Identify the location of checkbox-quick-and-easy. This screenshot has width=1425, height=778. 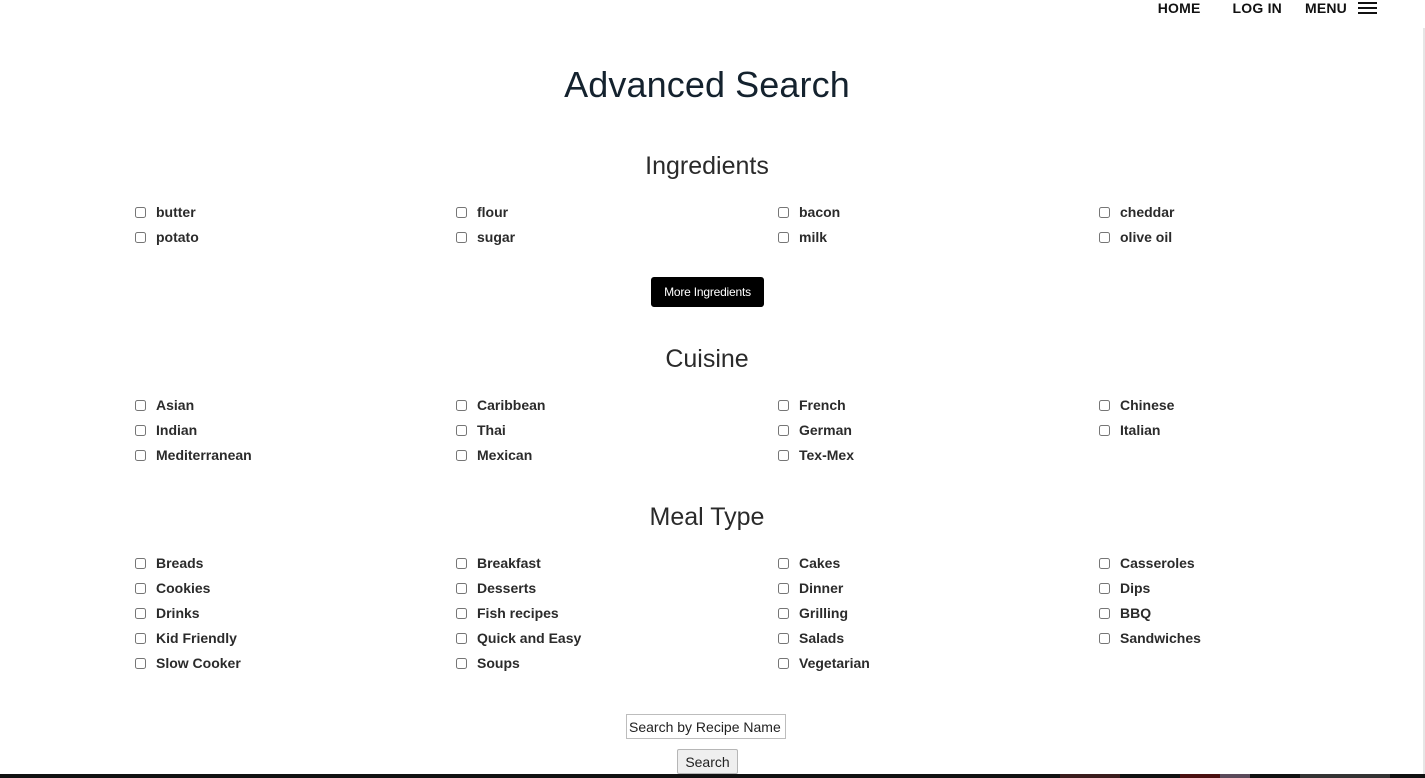
(461, 638).